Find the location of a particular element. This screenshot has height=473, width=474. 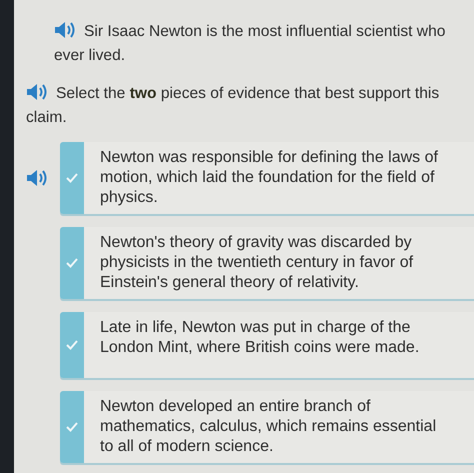

answer-option: Newton was responsible for defining the laws of motion, which laid the foundation for the field of physics. is located at coordinates (267, 178).